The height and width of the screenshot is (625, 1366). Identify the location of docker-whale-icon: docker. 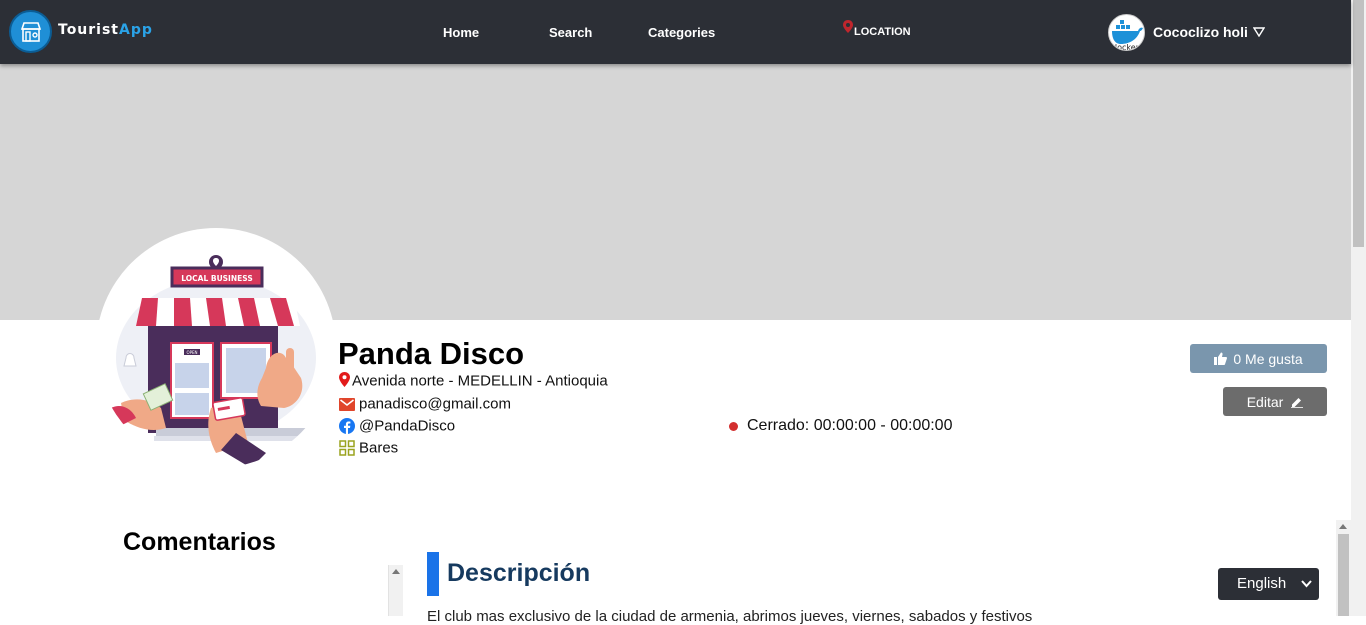
(1127, 35).